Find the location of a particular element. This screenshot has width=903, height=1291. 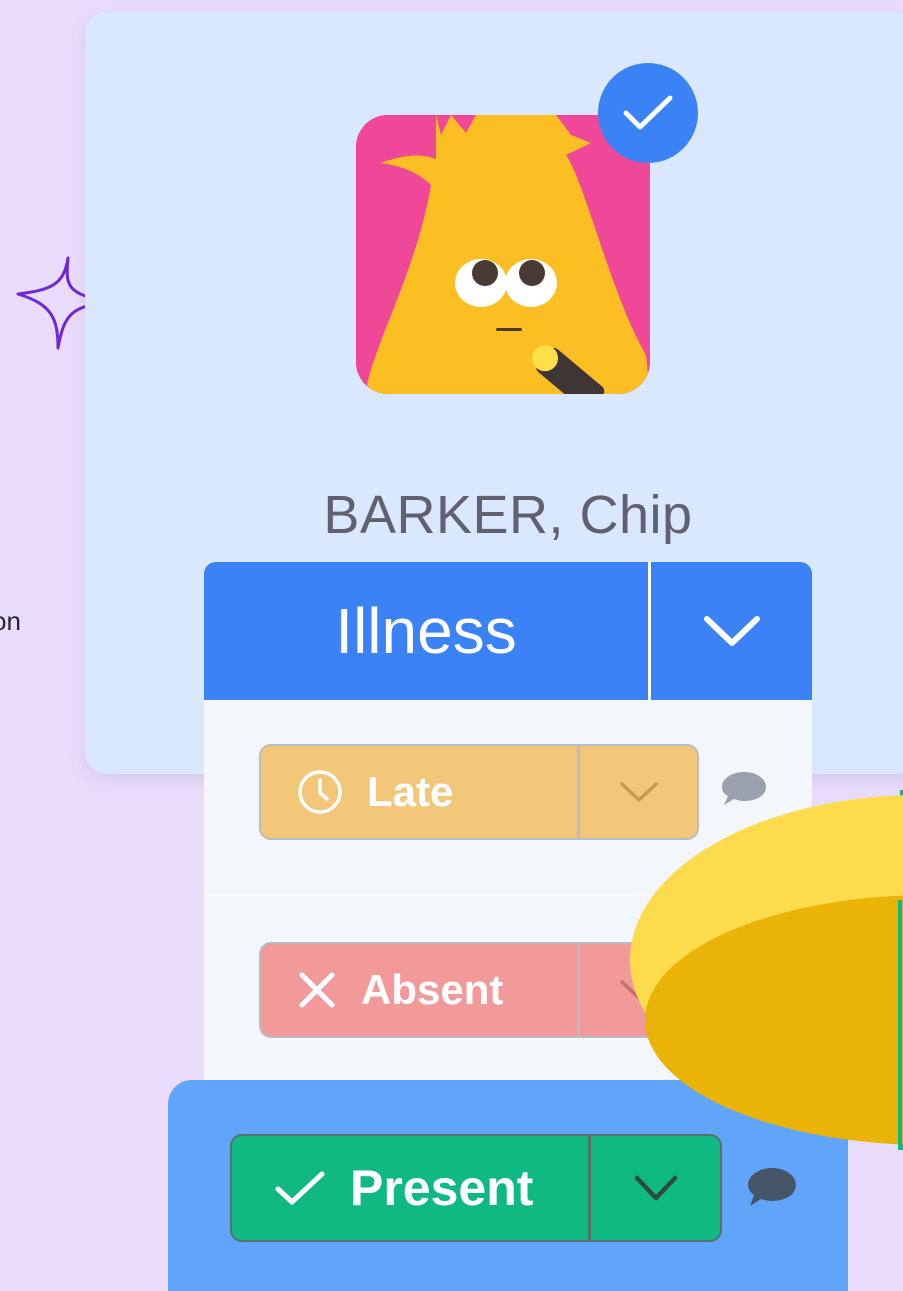

monster-avatar-illustration is located at coordinates (503, 254).